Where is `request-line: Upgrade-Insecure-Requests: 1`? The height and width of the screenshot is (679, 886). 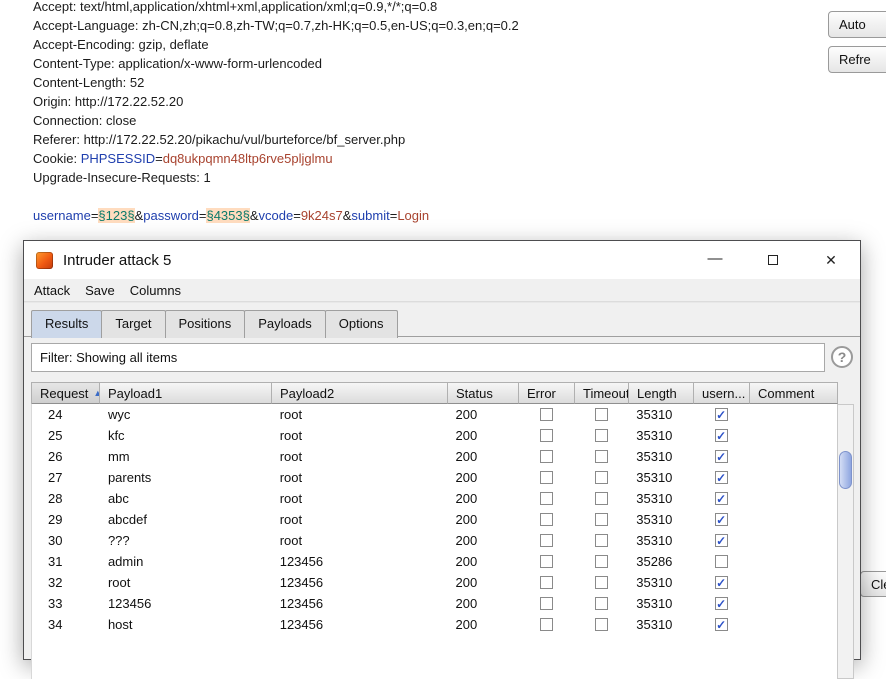
request-line: Upgrade-Insecure-Requests: 1 is located at coordinates (276, 177).